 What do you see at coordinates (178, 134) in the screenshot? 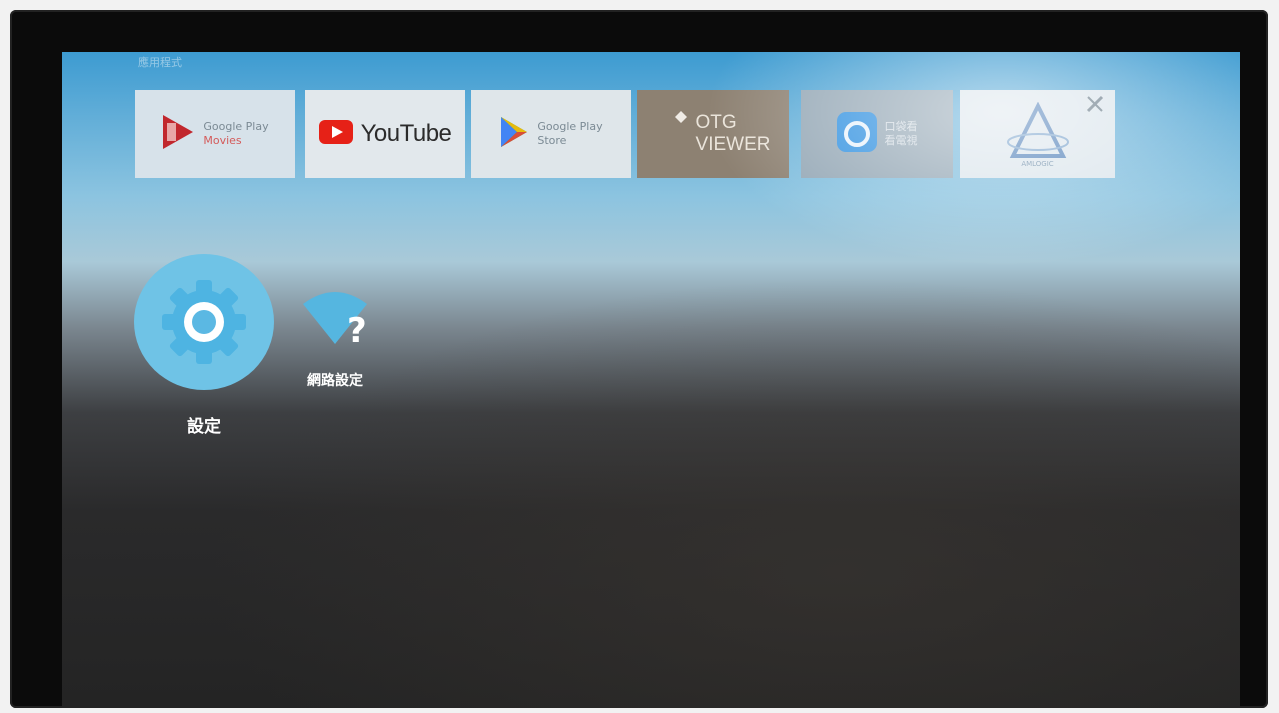
I see `play-movies-icon` at bounding box center [178, 134].